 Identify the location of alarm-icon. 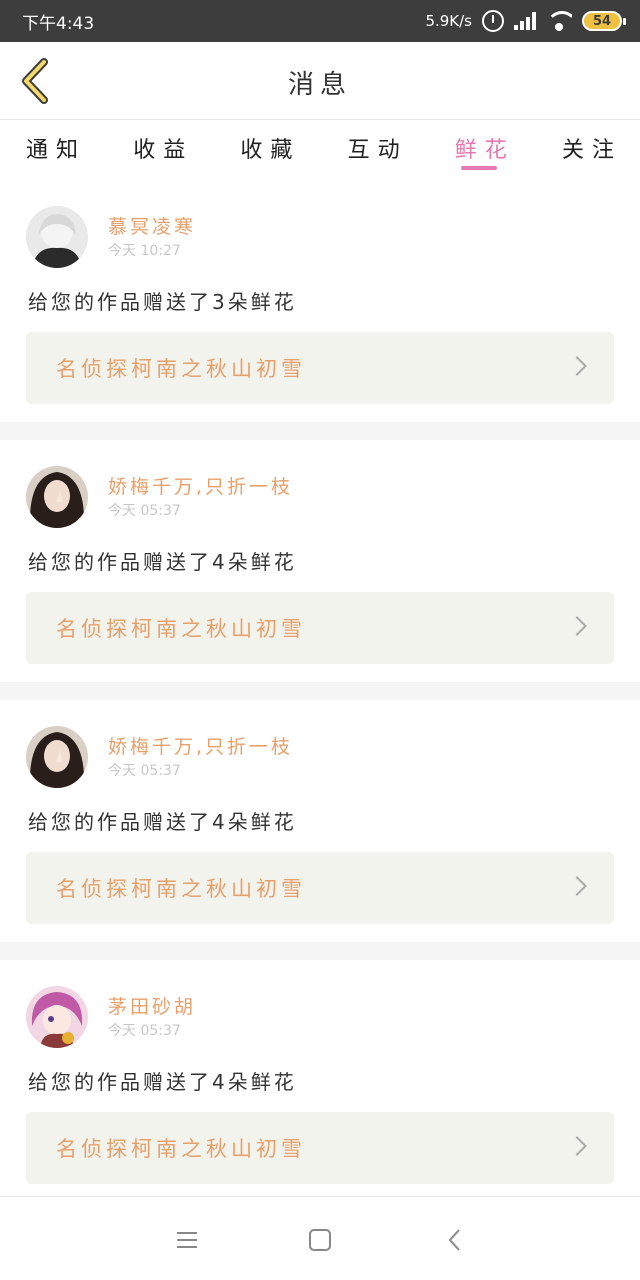
(493, 21).